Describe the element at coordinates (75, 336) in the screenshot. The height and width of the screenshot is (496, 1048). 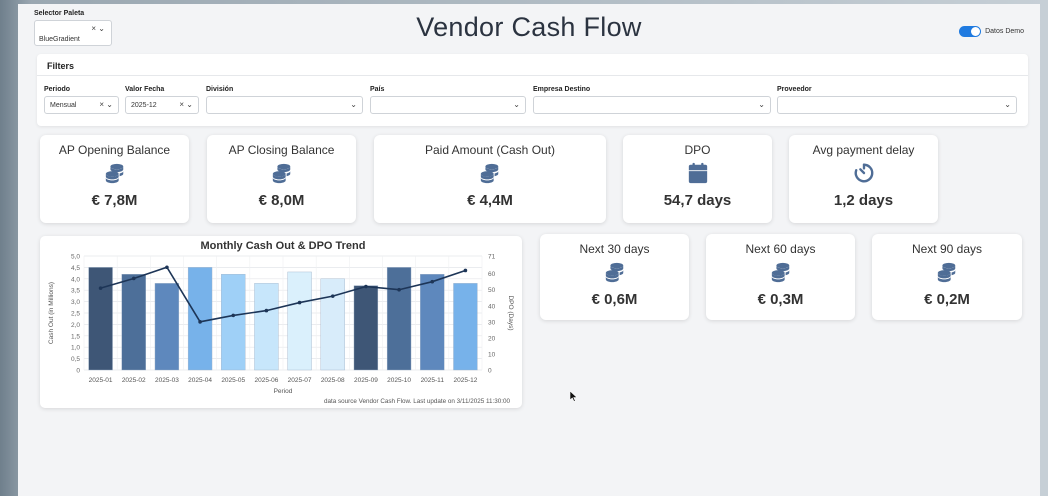
I see `y-tick-label: 1,5` at that location.